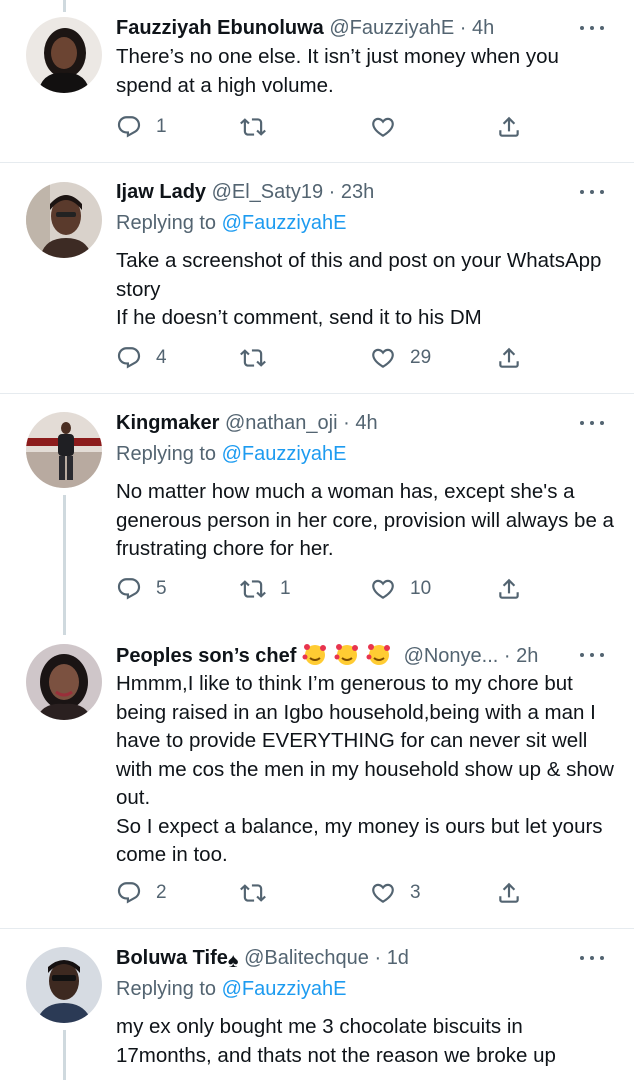 This screenshot has height=1080, width=634. I want to click on reply-button: 5, so click(141, 589).